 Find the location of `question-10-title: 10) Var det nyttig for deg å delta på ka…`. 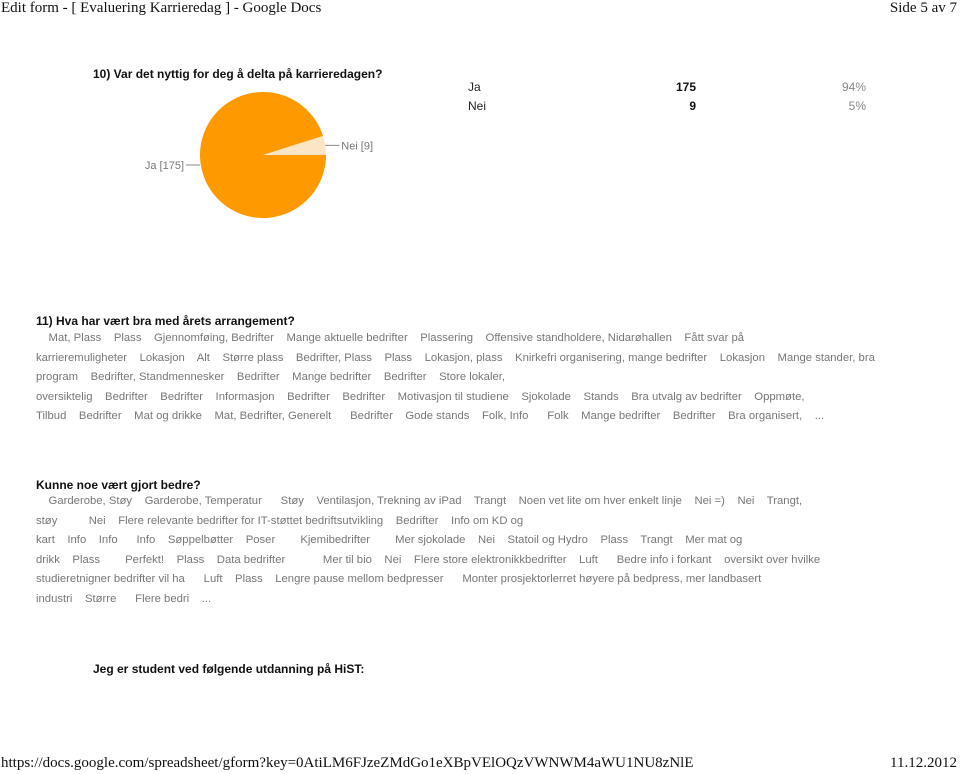

question-10-title: 10) Var det nyttig for deg å delta på ka… is located at coordinates (238, 74).